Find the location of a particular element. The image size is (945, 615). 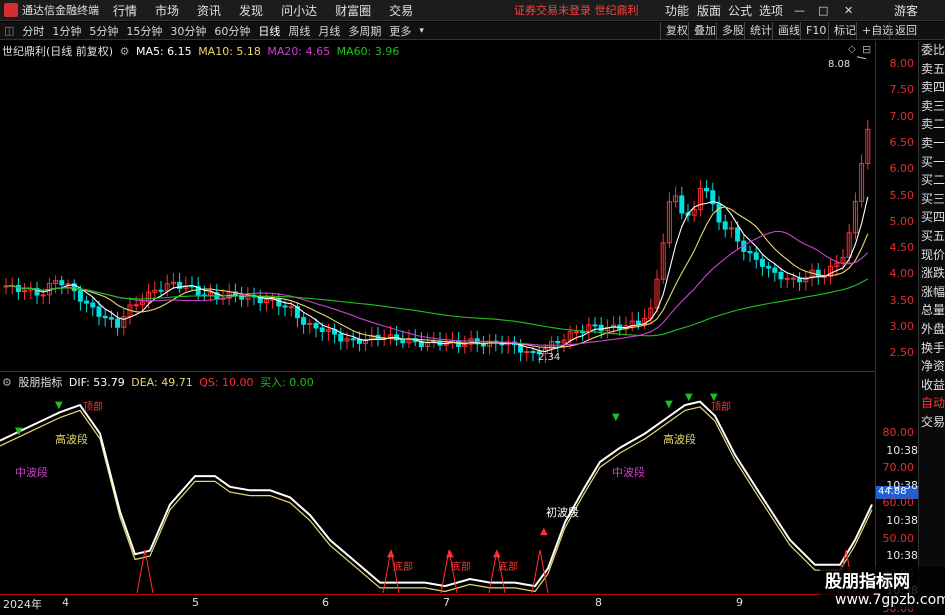

price-tick: 7.50 is located at coordinates (902, 90).